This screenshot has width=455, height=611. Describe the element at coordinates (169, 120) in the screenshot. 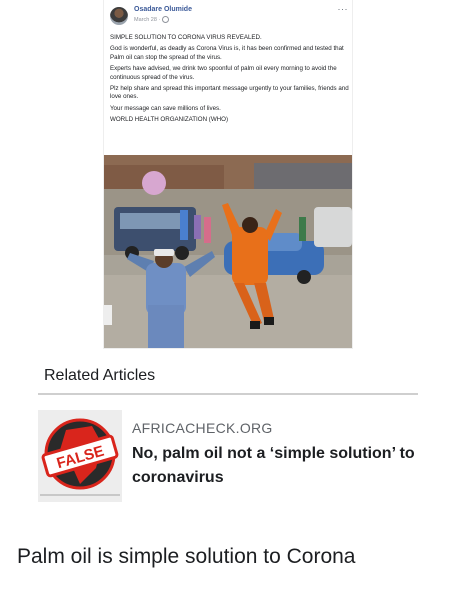

I see `post-paragraph: WORLD HEALTH ORGANIZATION (WHO)` at that location.